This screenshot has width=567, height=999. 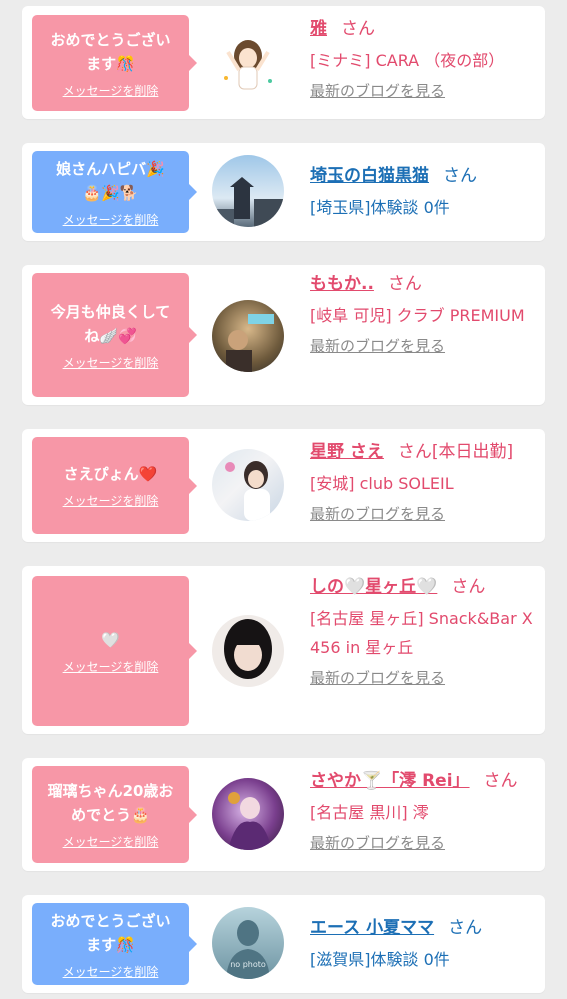 I want to click on sender-name: 雅, so click(x=318, y=29).